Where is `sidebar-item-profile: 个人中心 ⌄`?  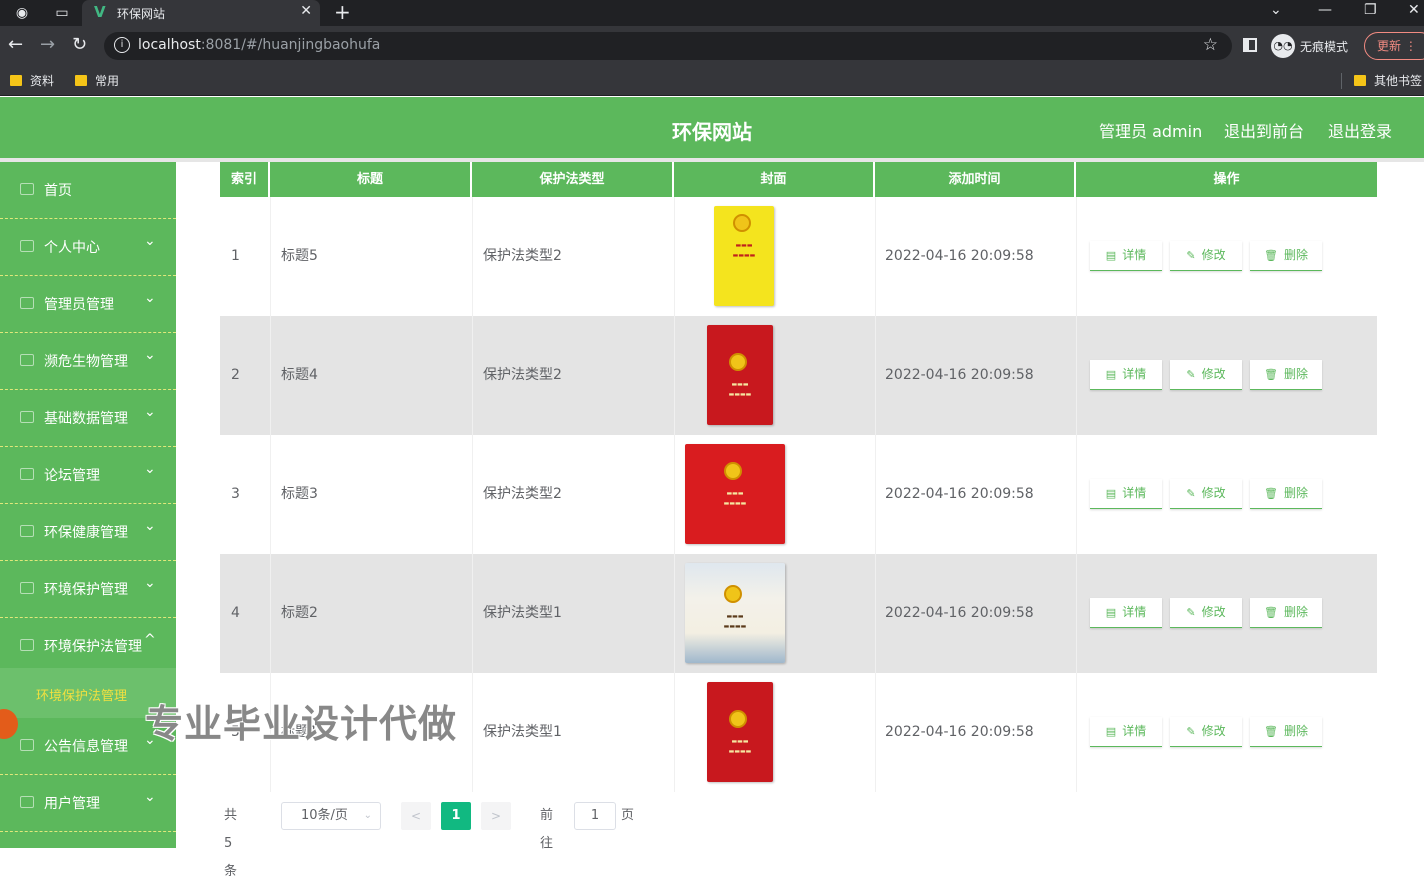 sidebar-item-profile: 个人中心 ⌄ is located at coordinates (88, 247).